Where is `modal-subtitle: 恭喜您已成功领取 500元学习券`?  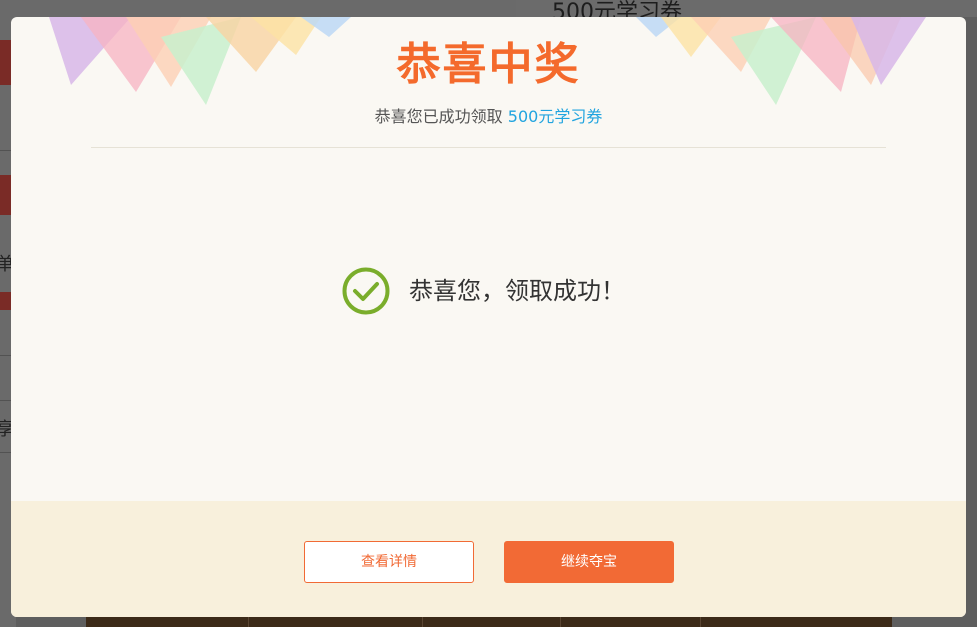
modal-subtitle: 恭喜您已成功领取 500元学习券 is located at coordinates (488, 117).